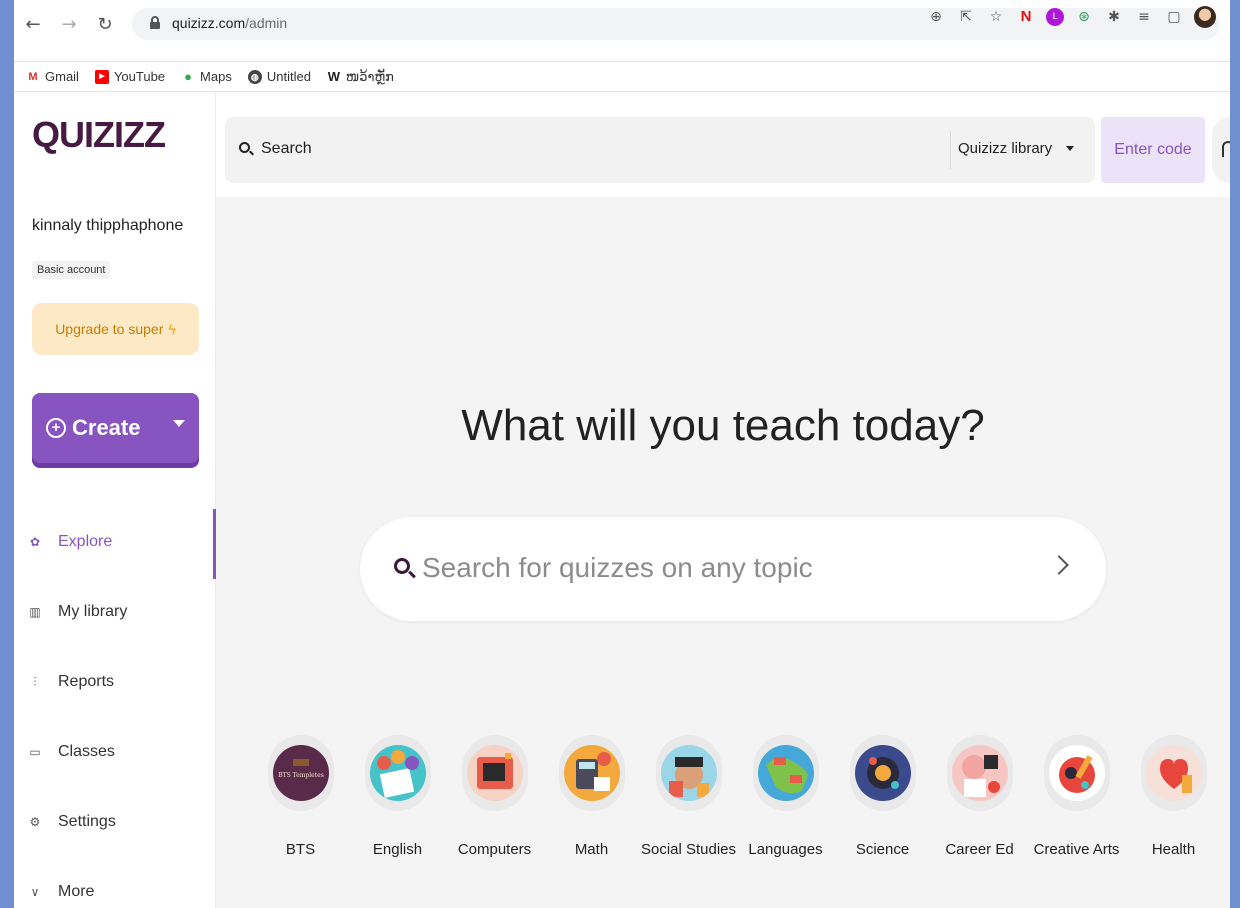 This screenshot has height=908, width=1240. What do you see at coordinates (115, 752) in the screenshot?
I see `sidebar-item-classes: ▭ Classes` at bounding box center [115, 752].